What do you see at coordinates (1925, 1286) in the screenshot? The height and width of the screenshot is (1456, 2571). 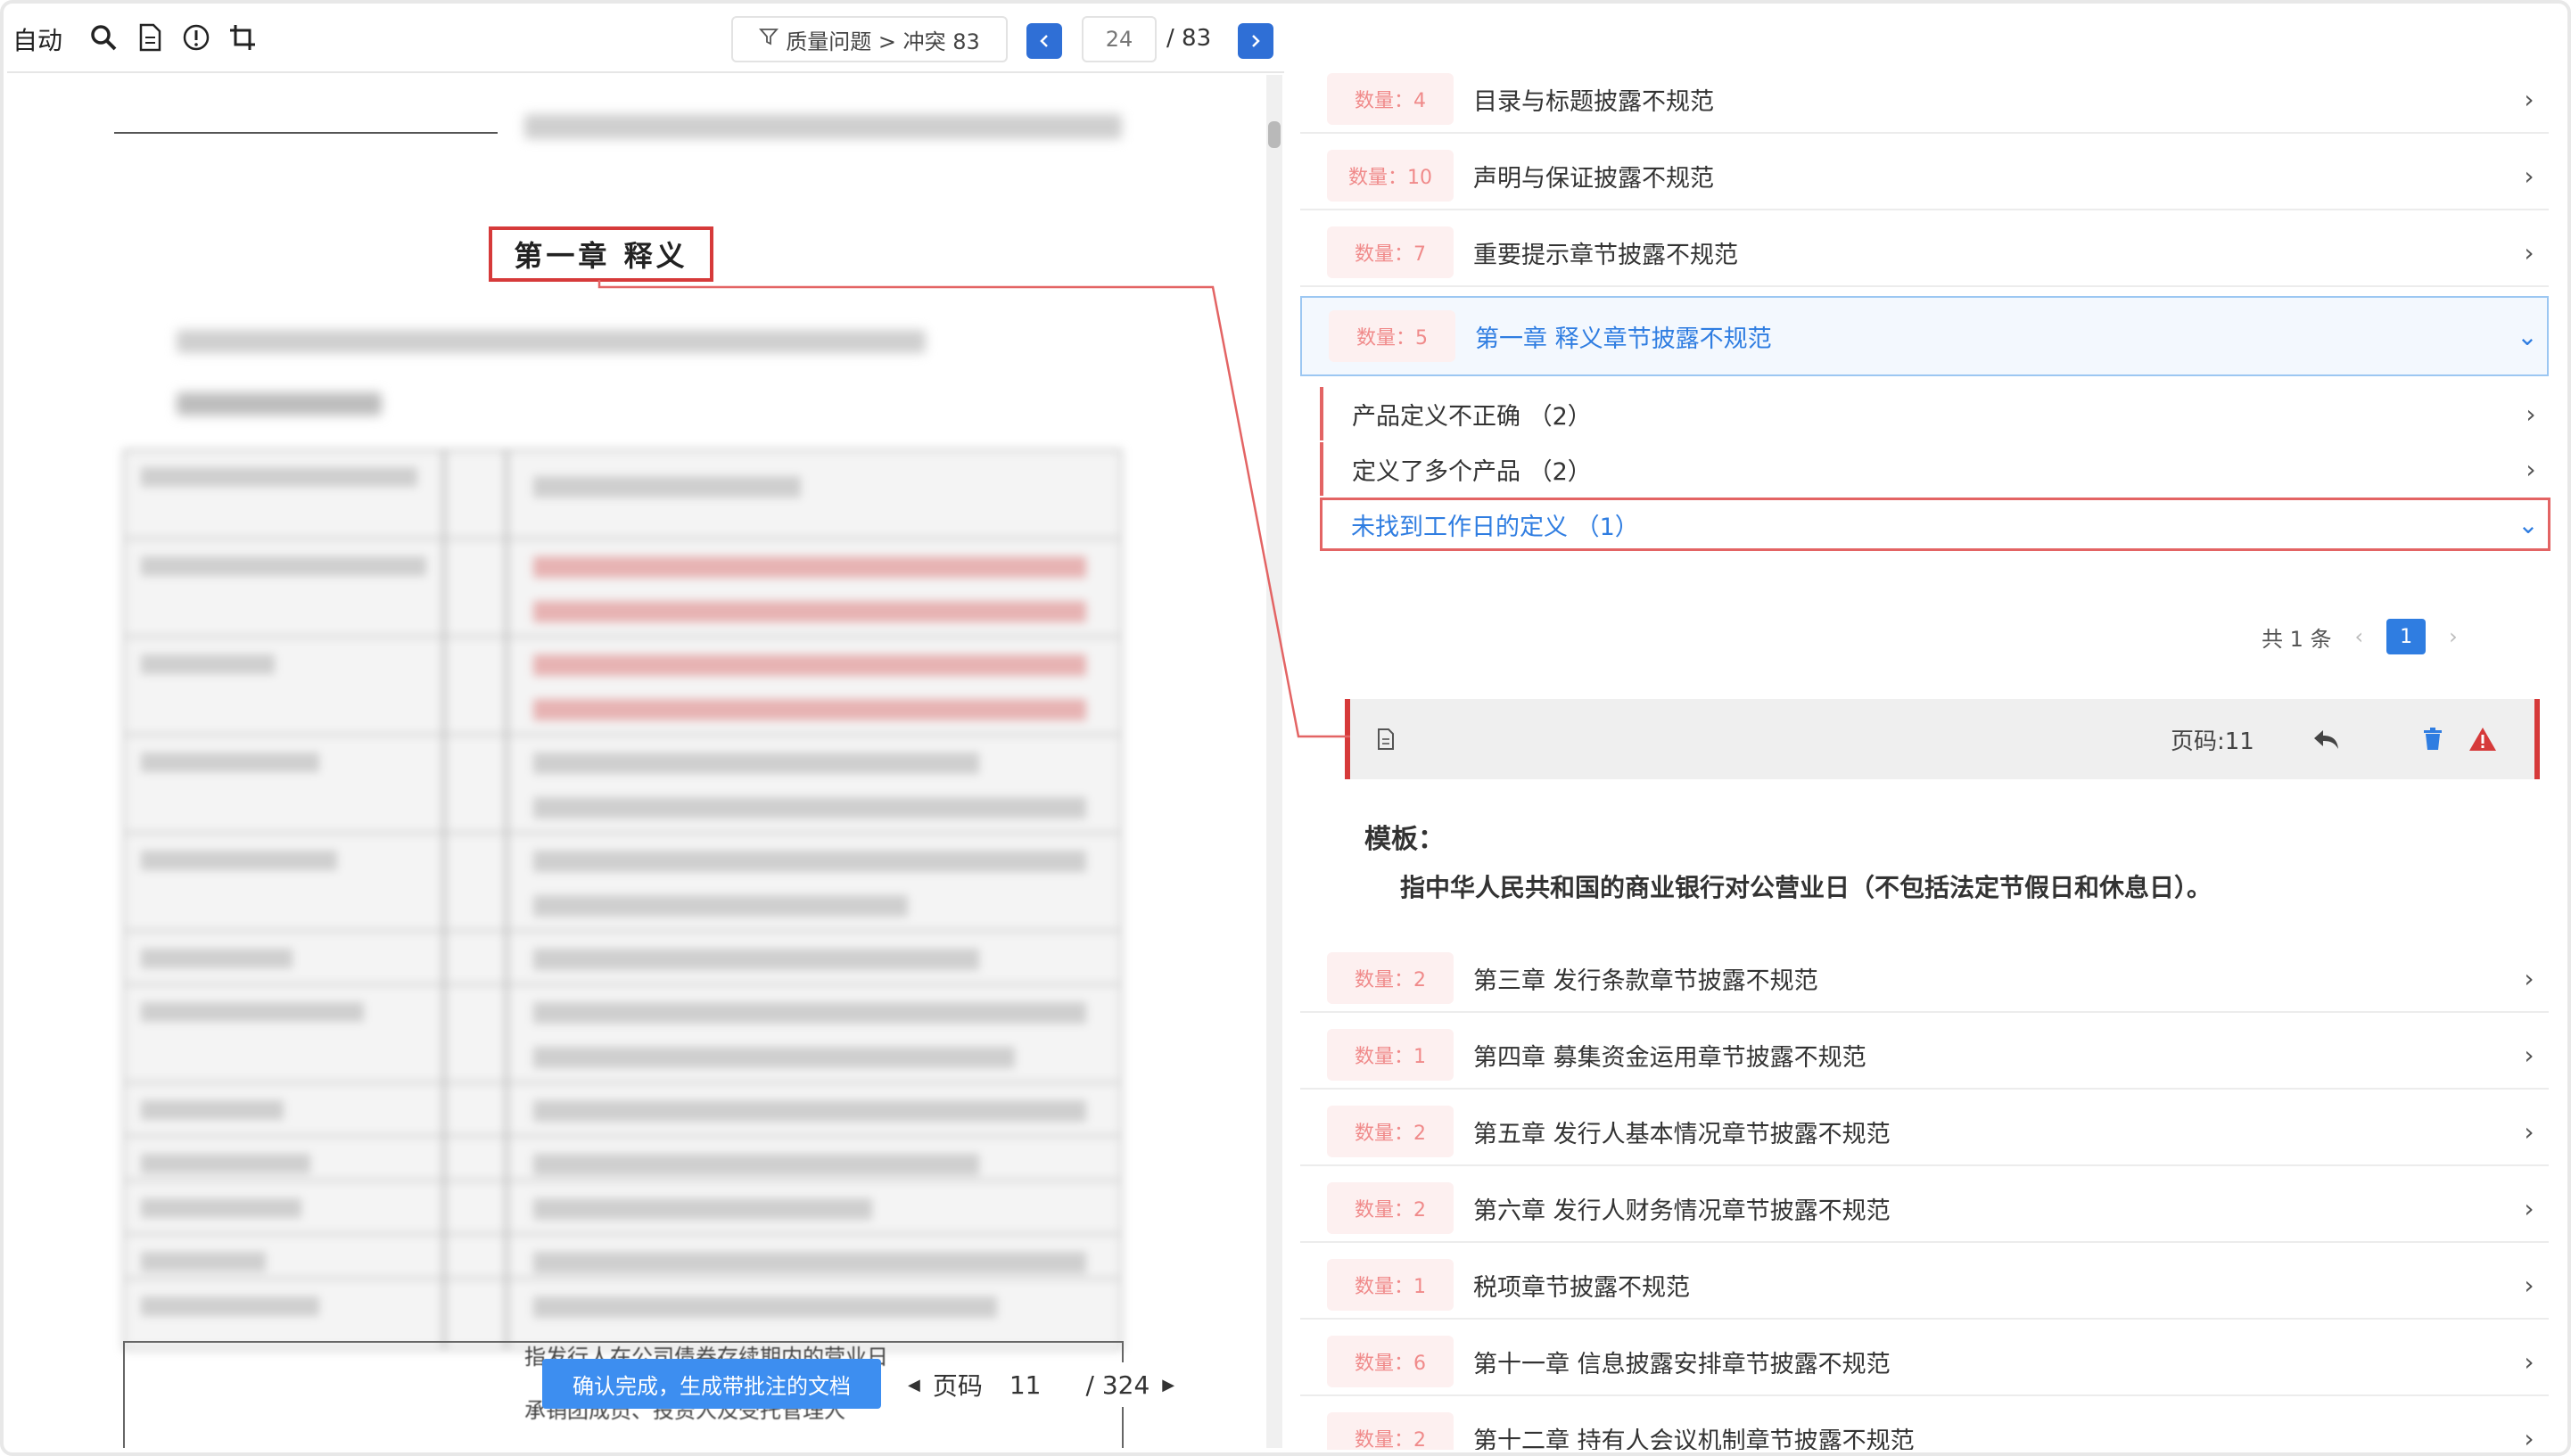 I see `issue-row: 数量：1 税项章节披露不规范 ›` at bounding box center [1925, 1286].